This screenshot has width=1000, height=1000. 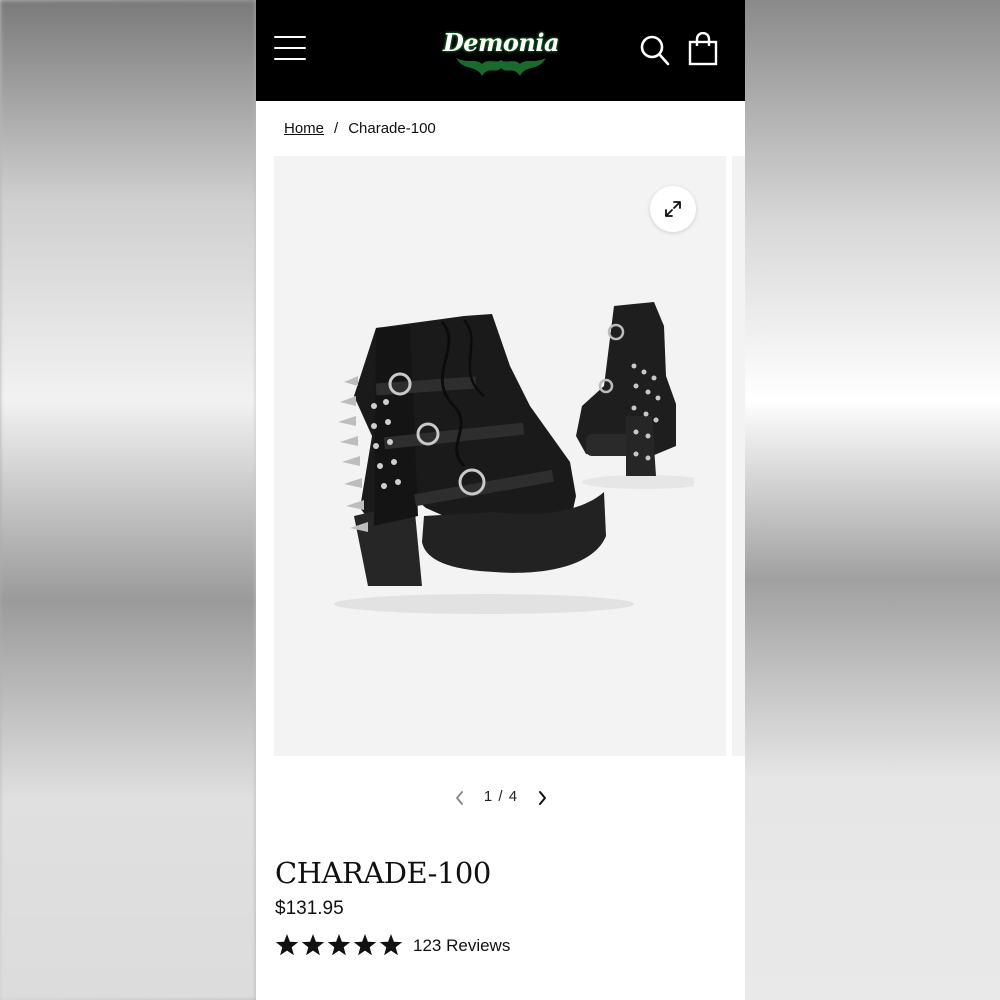 I want to click on product-image-boots, so click(x=514, y=458).